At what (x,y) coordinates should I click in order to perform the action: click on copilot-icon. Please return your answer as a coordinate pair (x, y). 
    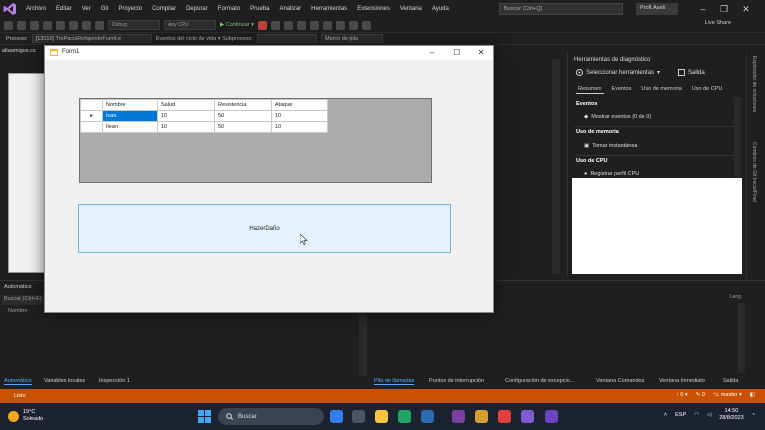
    Looking at the image, I should click on (336, 416).